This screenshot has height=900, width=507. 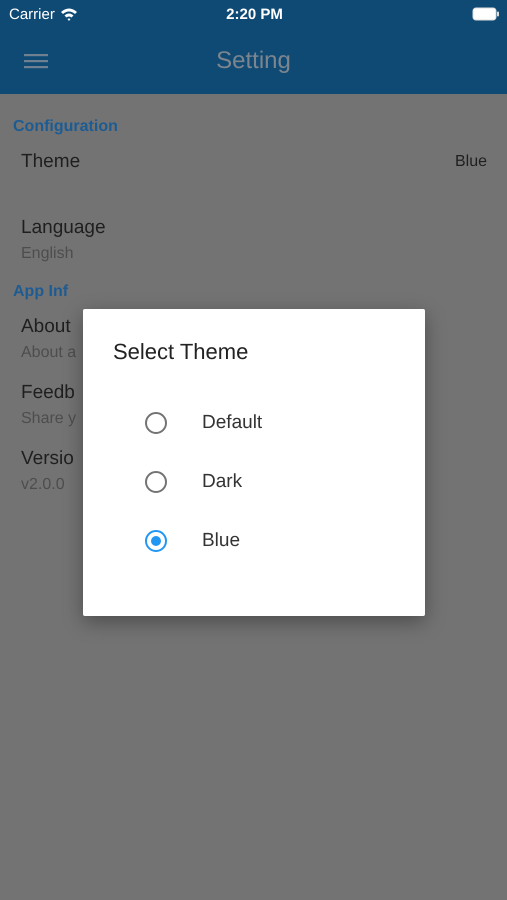 I want to click on setting-title: Feedb, so click(x=48, y=393).